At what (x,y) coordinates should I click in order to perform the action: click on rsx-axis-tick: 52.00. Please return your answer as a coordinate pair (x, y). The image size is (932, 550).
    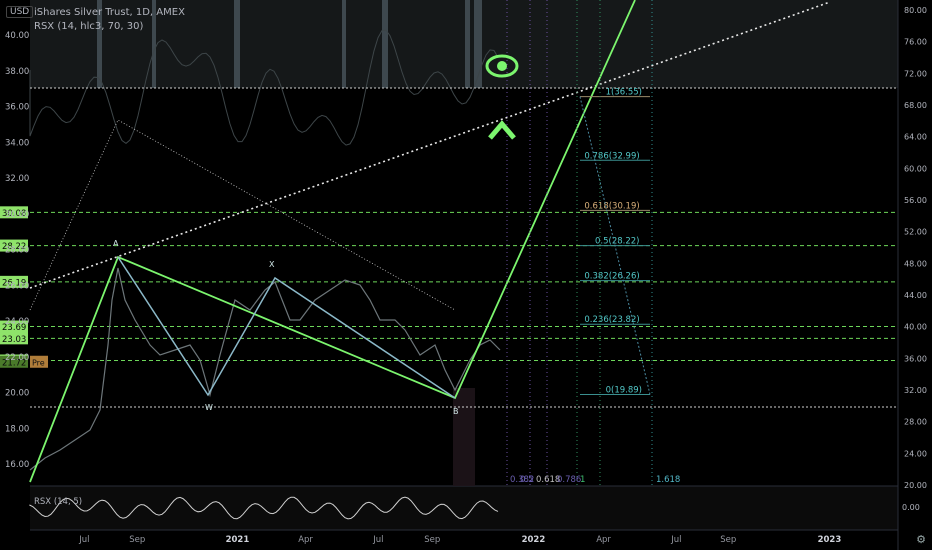
    Looking at the image, I should click on (915, 232).